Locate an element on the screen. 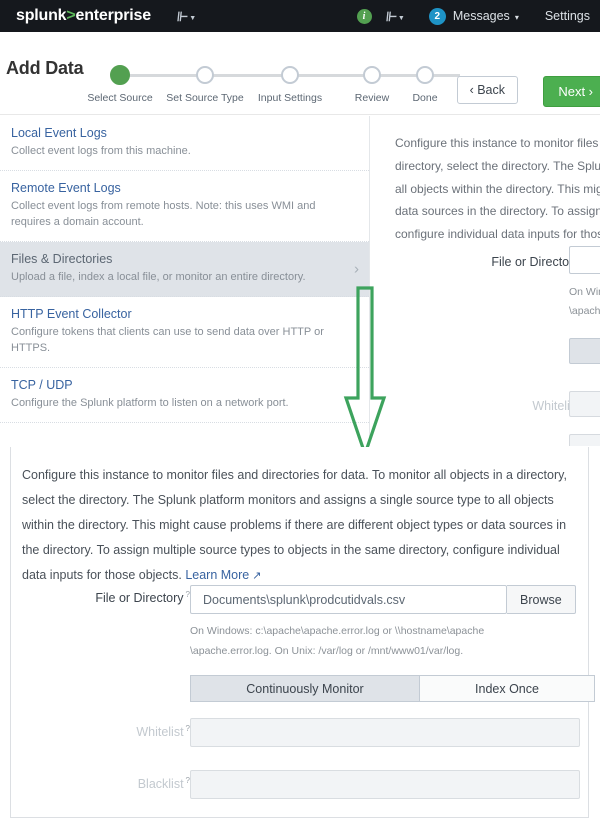 This screenshot has height=826, width=600. flag-dropdown-icon: ⊩ ▼ is located at coordinates (186, 16).